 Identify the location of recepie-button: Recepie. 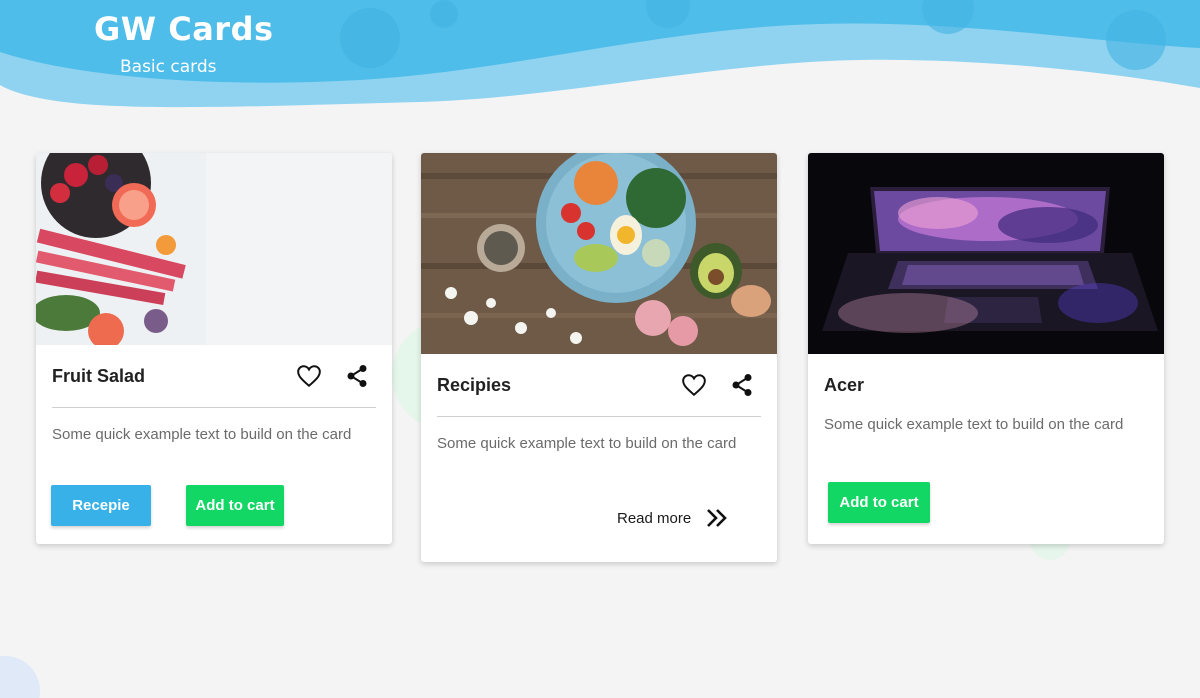
(101, 505).